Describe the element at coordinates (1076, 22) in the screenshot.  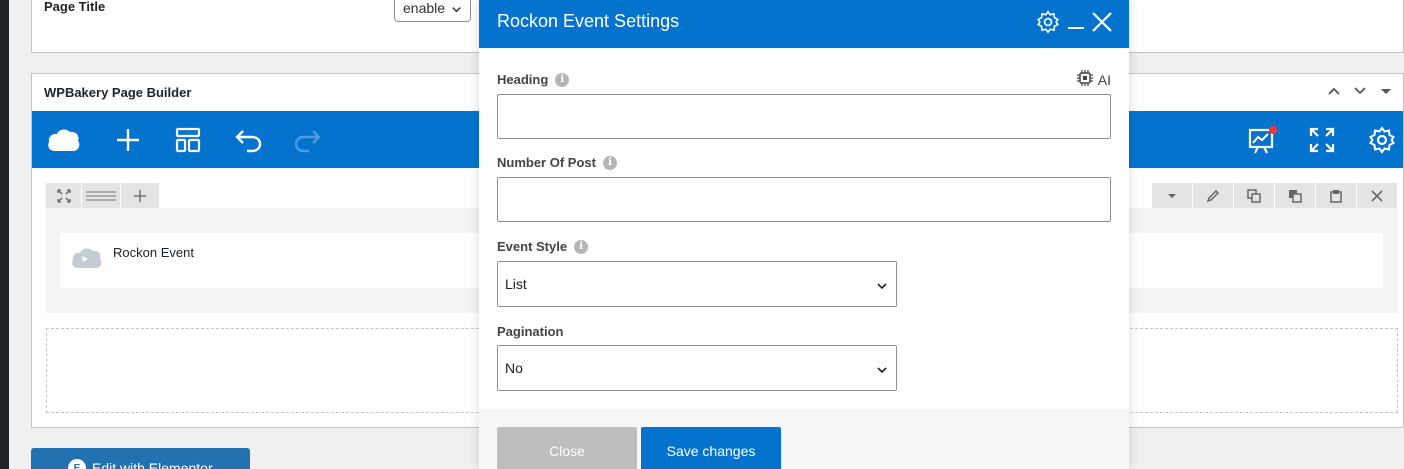
I see `minimize-icon` at that location.